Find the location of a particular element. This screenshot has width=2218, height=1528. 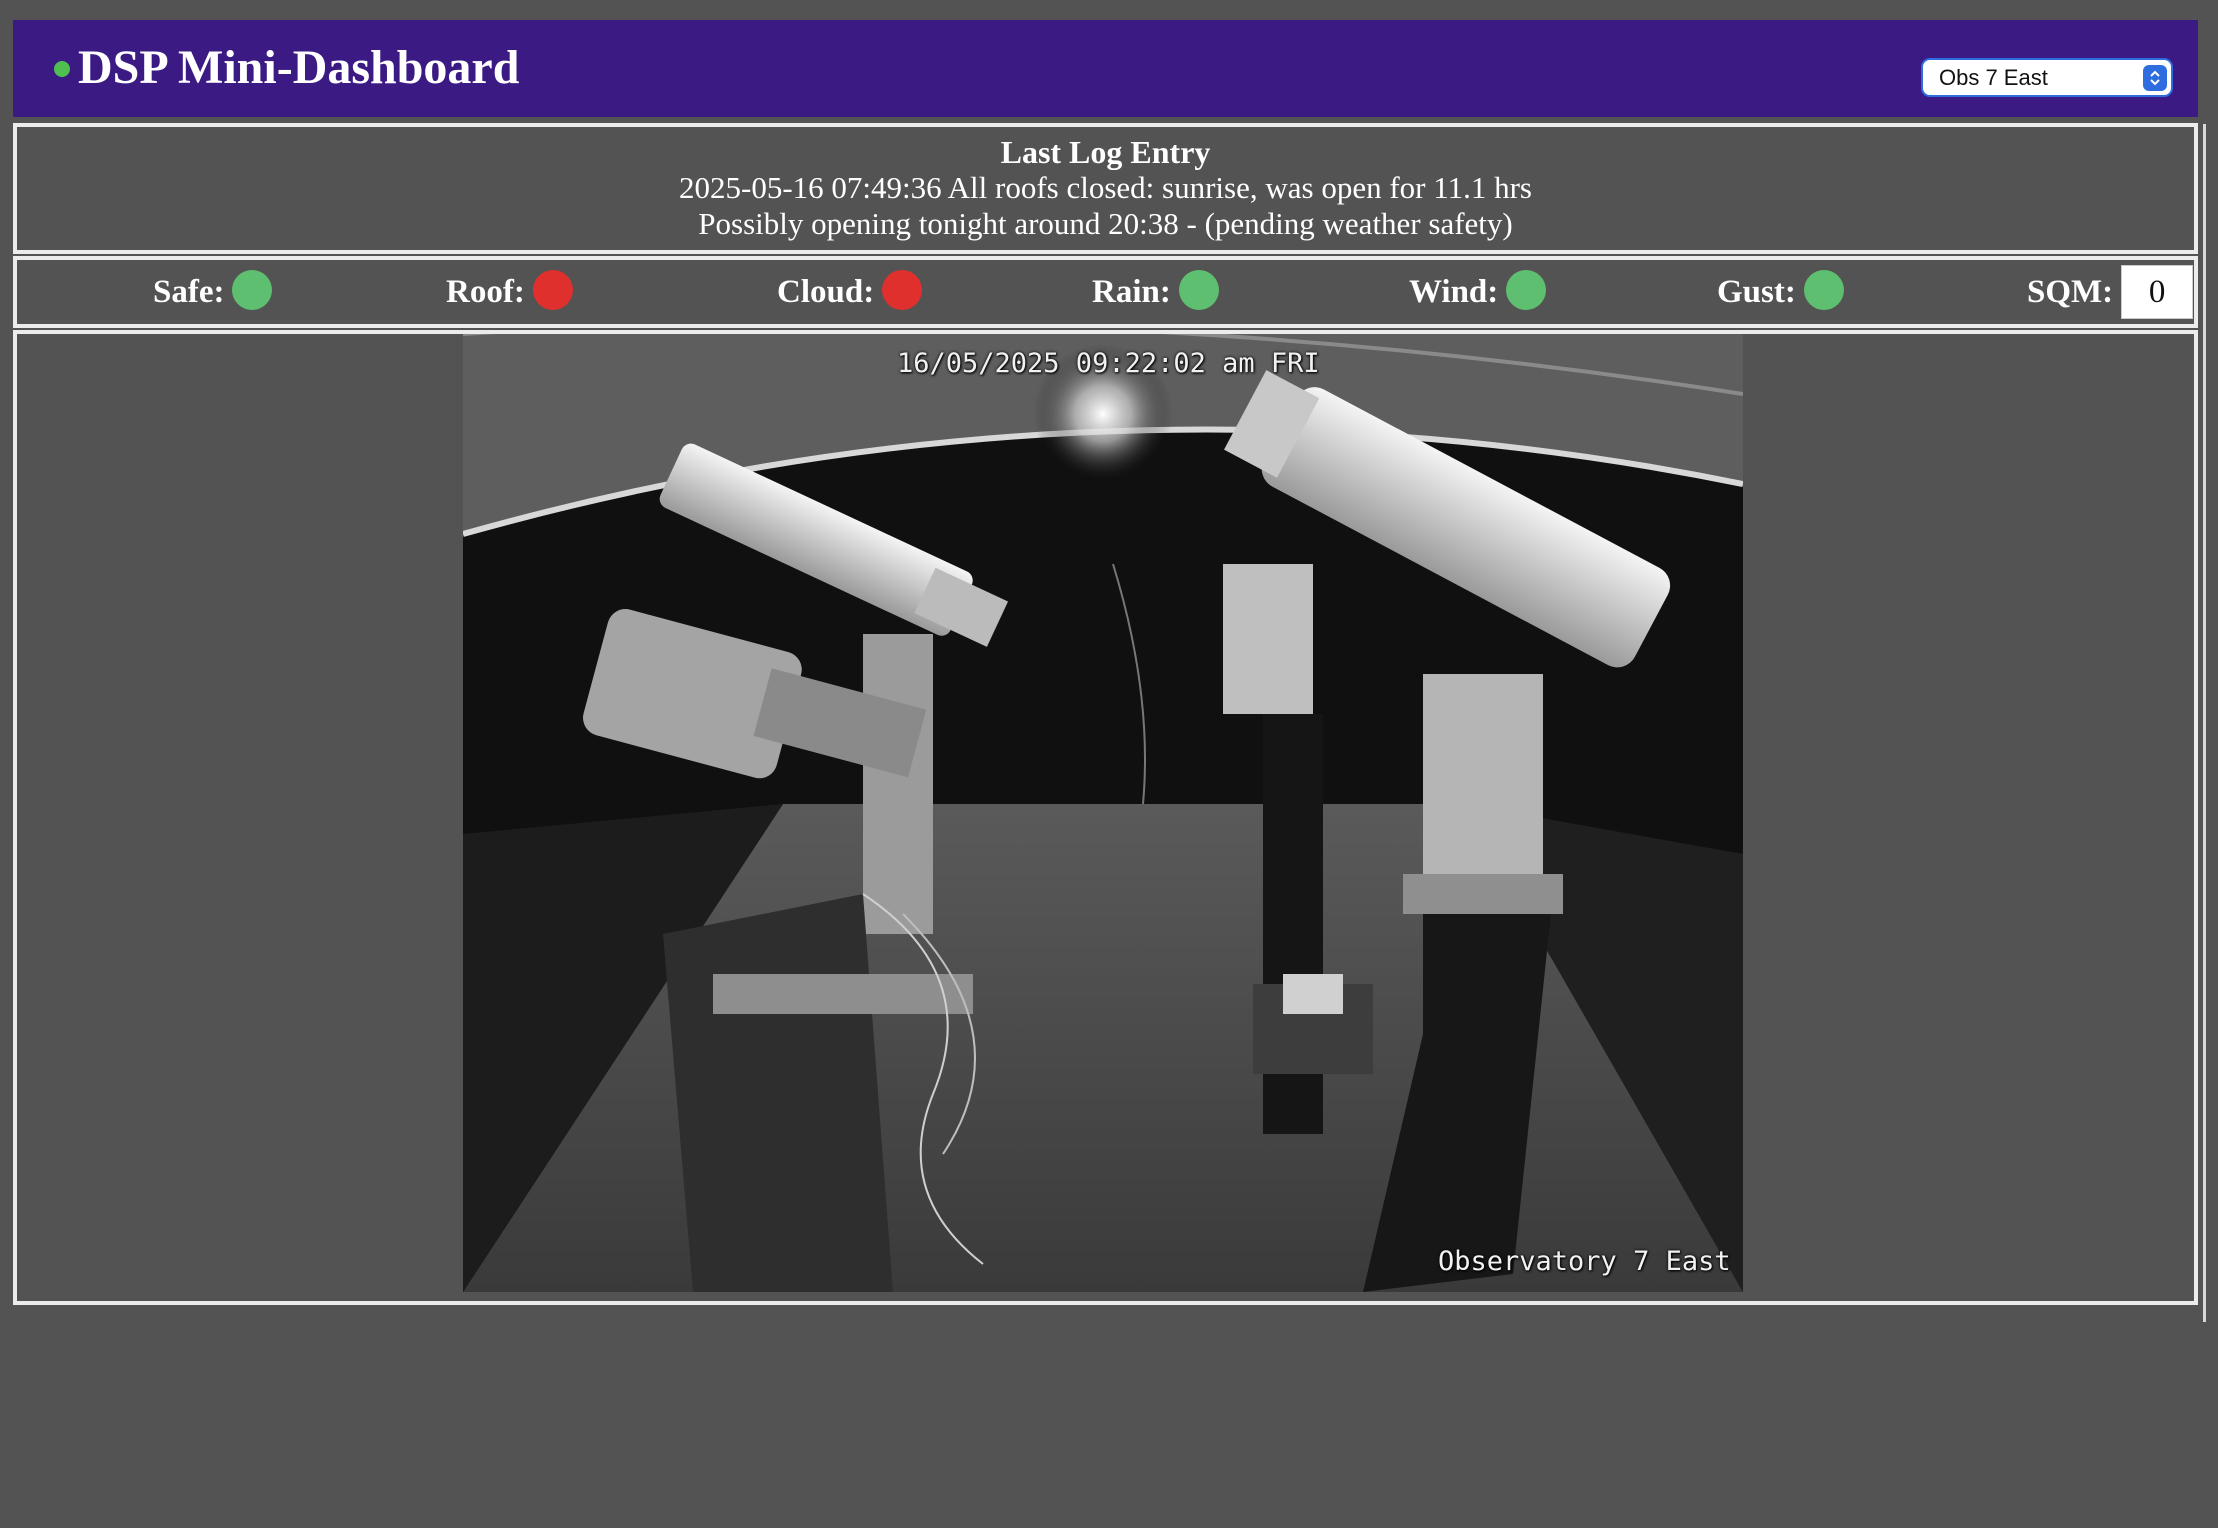

safe-indicator-icon is located at coordinates (252, 290).